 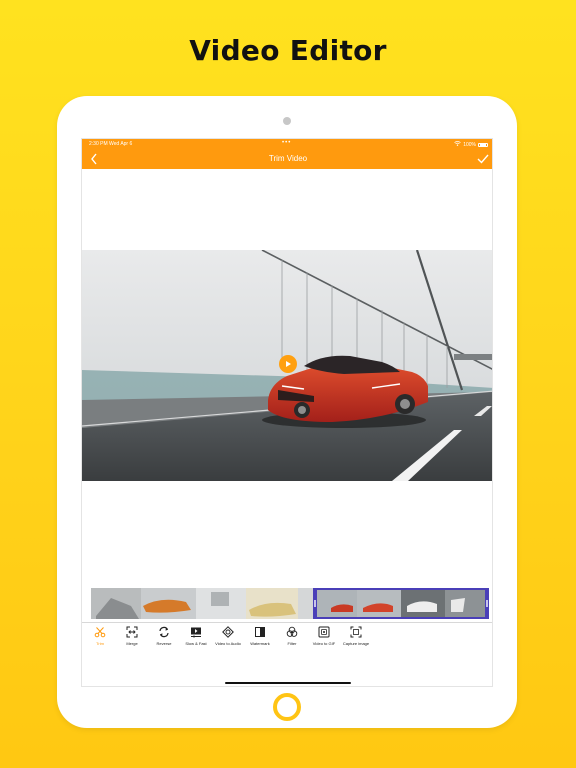 I want to click on tool-label: Filter, so click(x=292, y=643).